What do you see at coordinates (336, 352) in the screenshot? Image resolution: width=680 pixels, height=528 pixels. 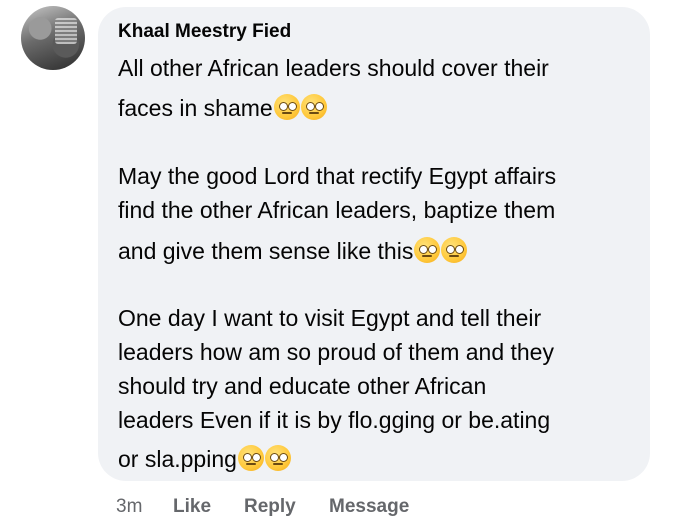 I see `comment-line: leaders how am so proud of them and they` at bounding box center [336, 352].